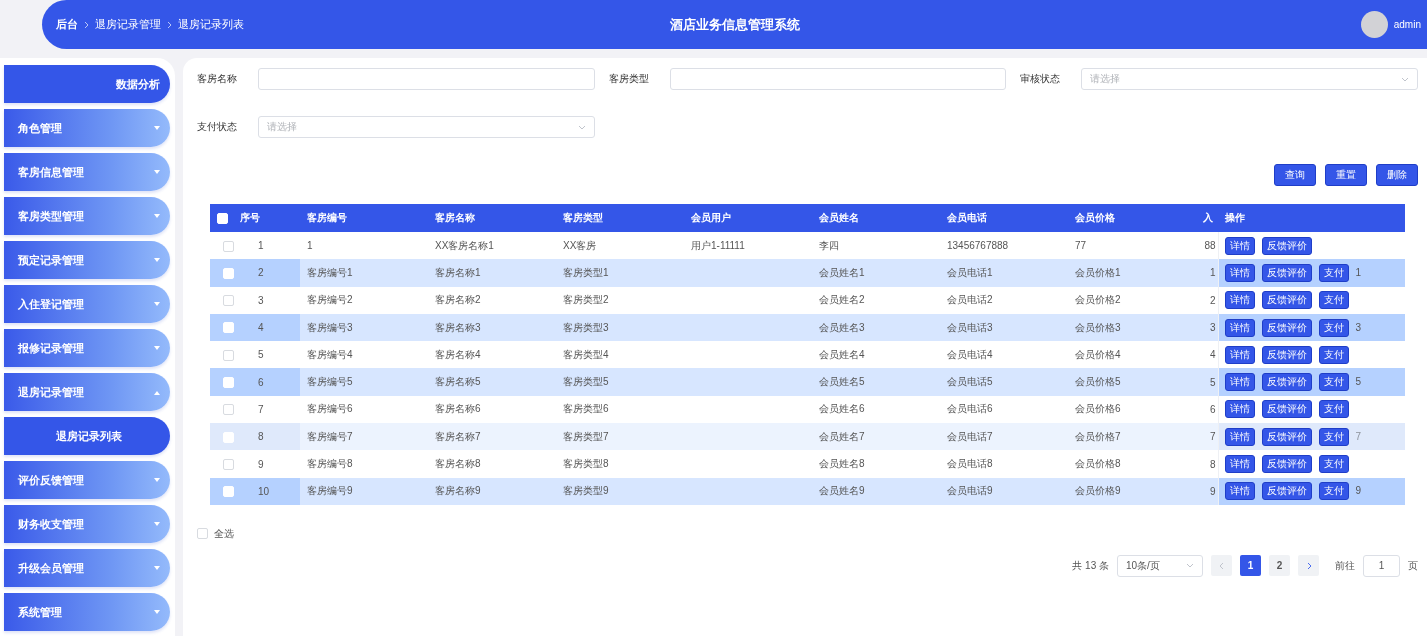  Describe the element at coordinates (970, 327) in the screenshot. I see `table-cell: 会员电话3` at that location.